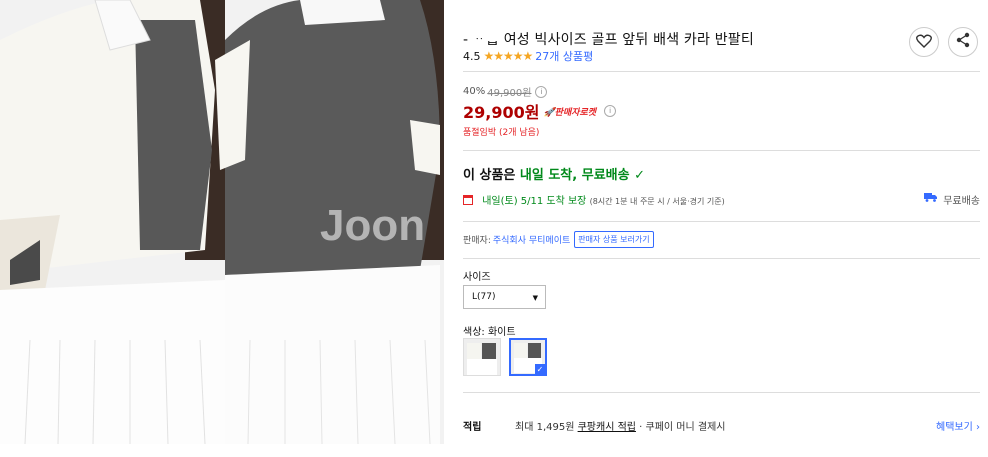 The height and width of the screenshot is (457, 988). I want to click on rating-row: 4.5 ★★★★★ 27개 상품평, so click(528, 56).